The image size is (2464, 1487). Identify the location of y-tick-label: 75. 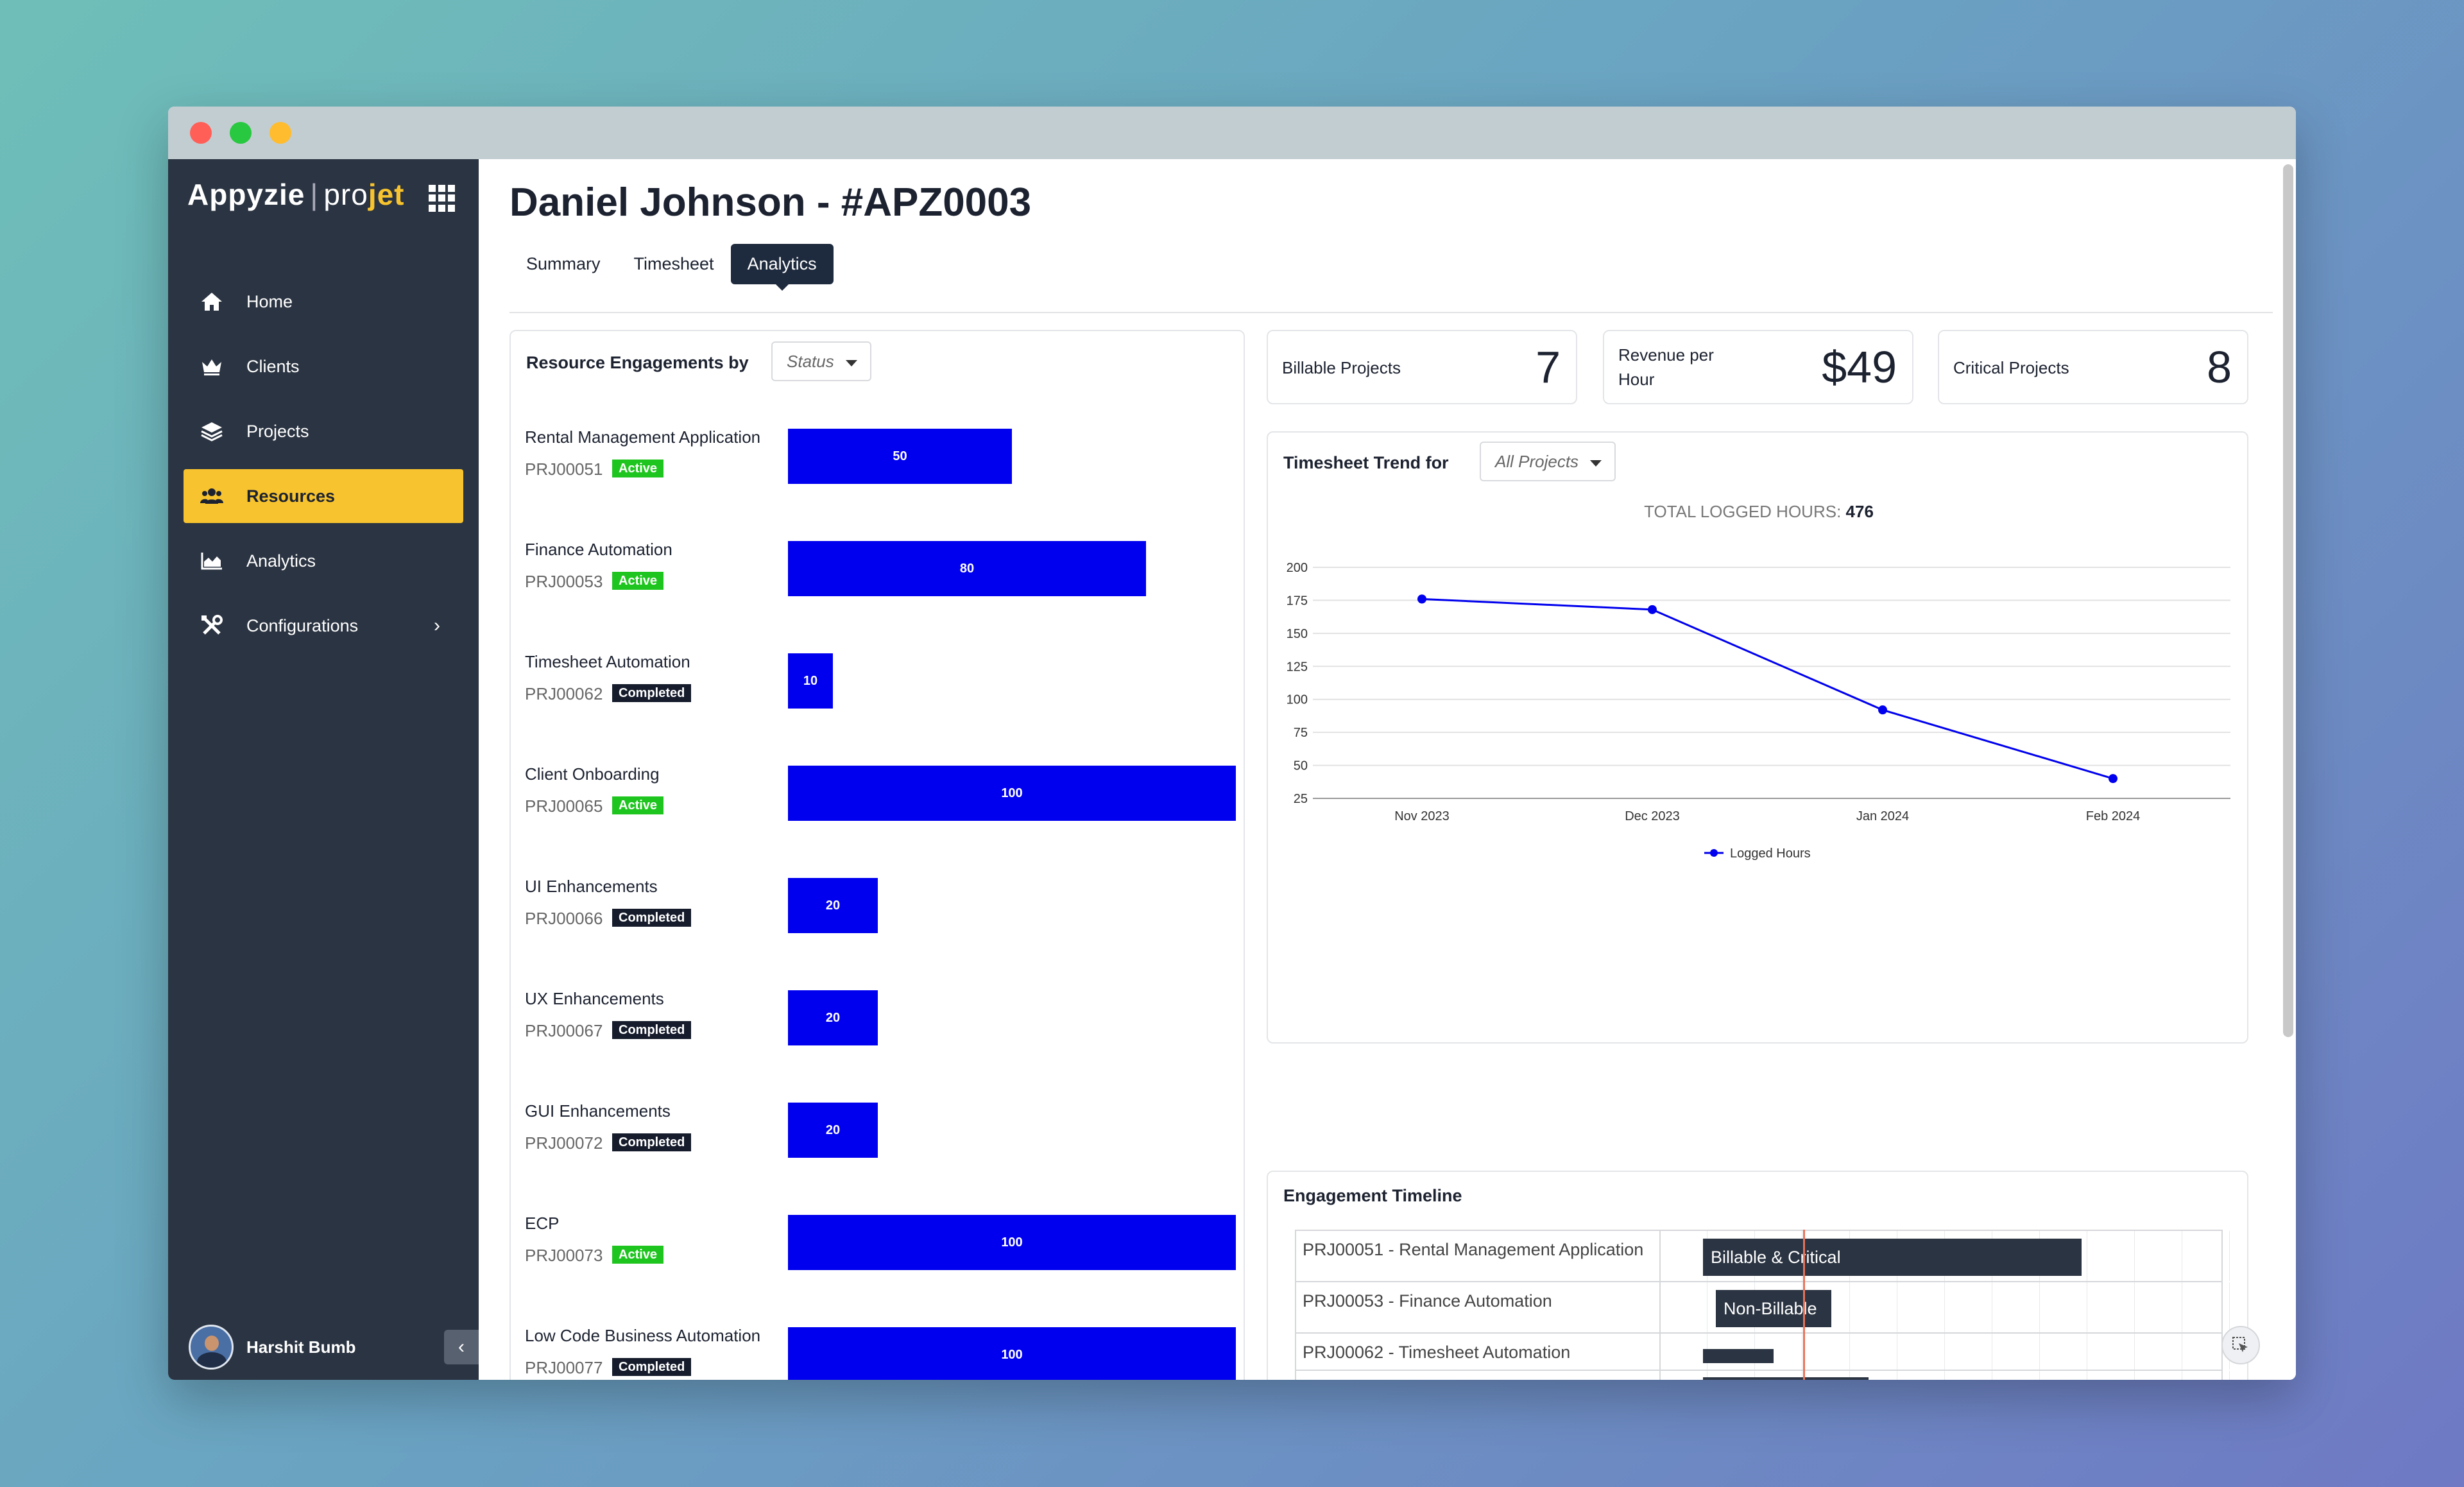
(1301, 733).